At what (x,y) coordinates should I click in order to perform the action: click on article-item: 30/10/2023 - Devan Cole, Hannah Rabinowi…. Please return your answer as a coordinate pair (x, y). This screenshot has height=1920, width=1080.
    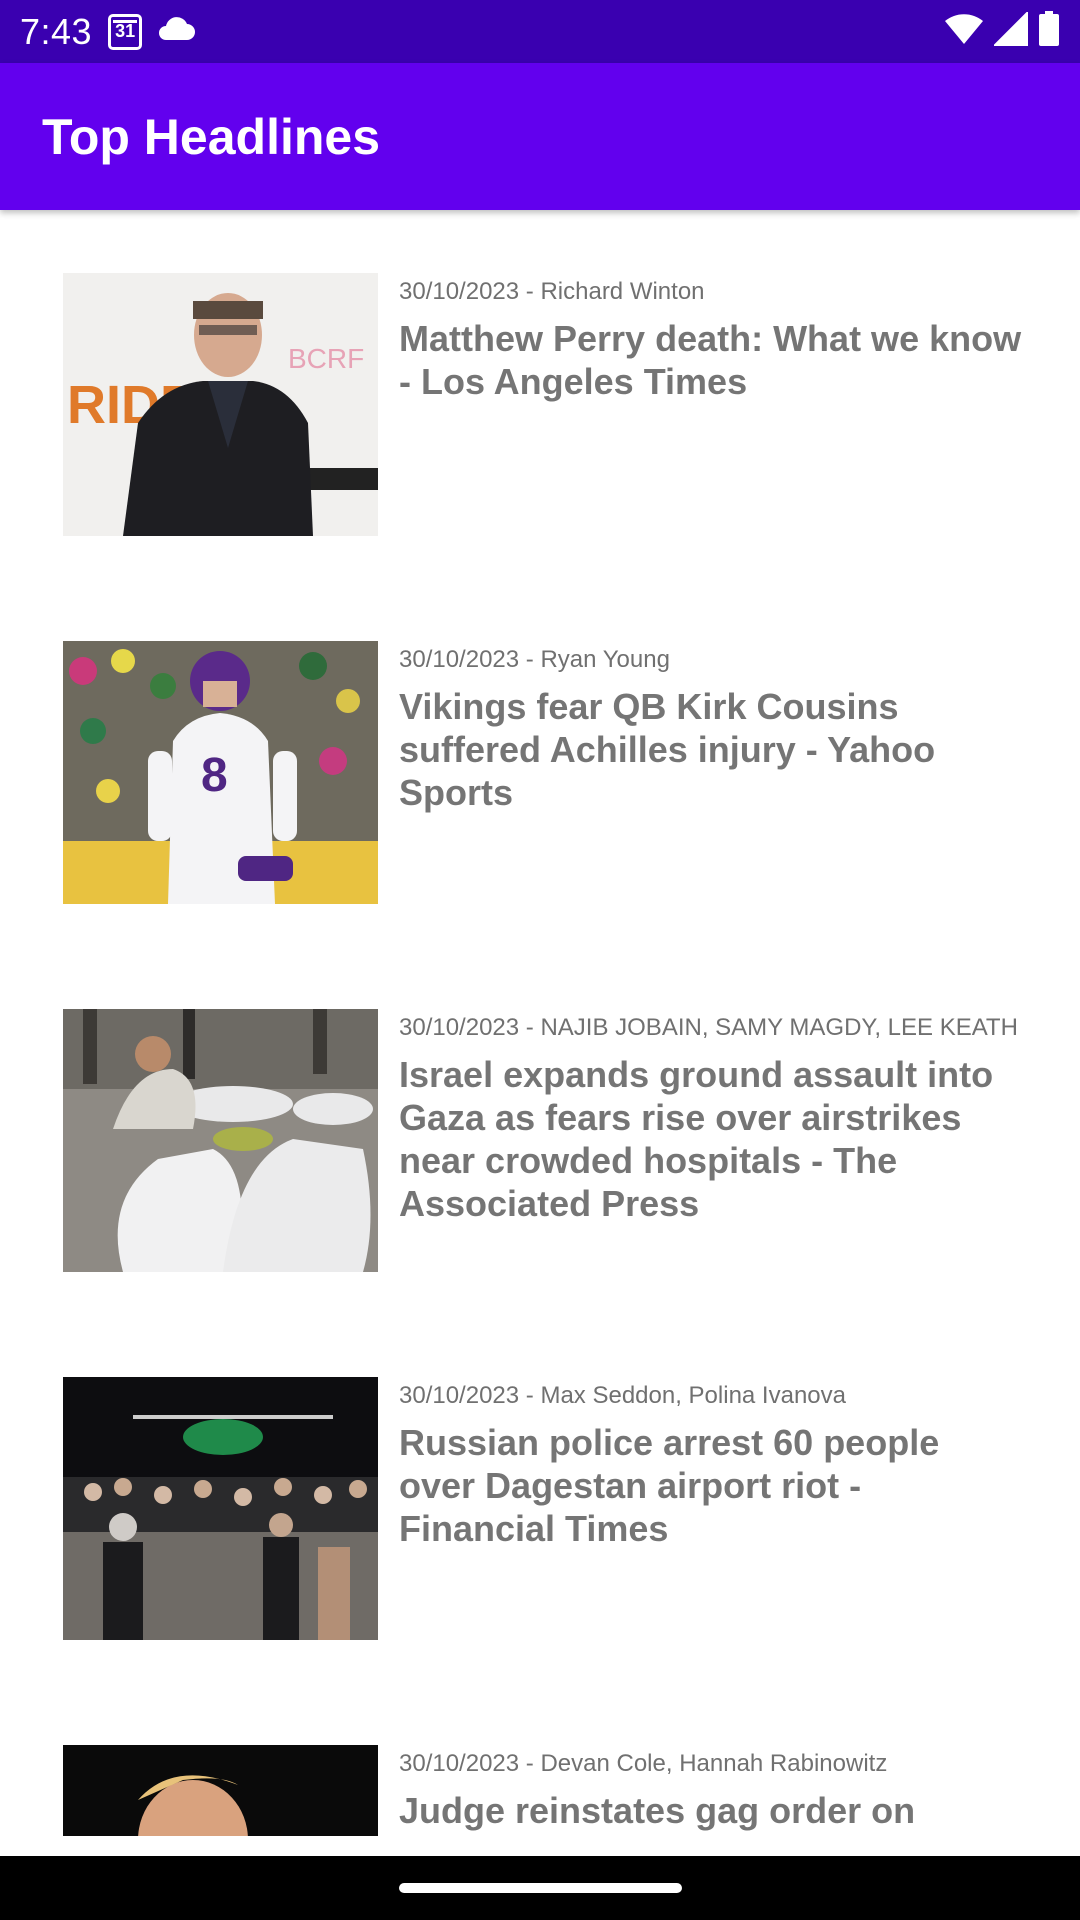
    Looking at the image, I should click on (543, 1800).